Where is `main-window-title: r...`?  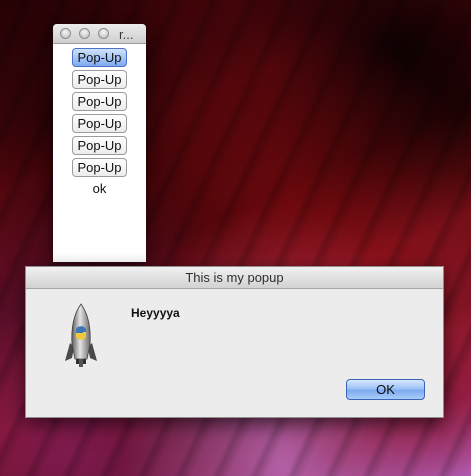 main-window-title: r... is located at coordinates (126, 34).